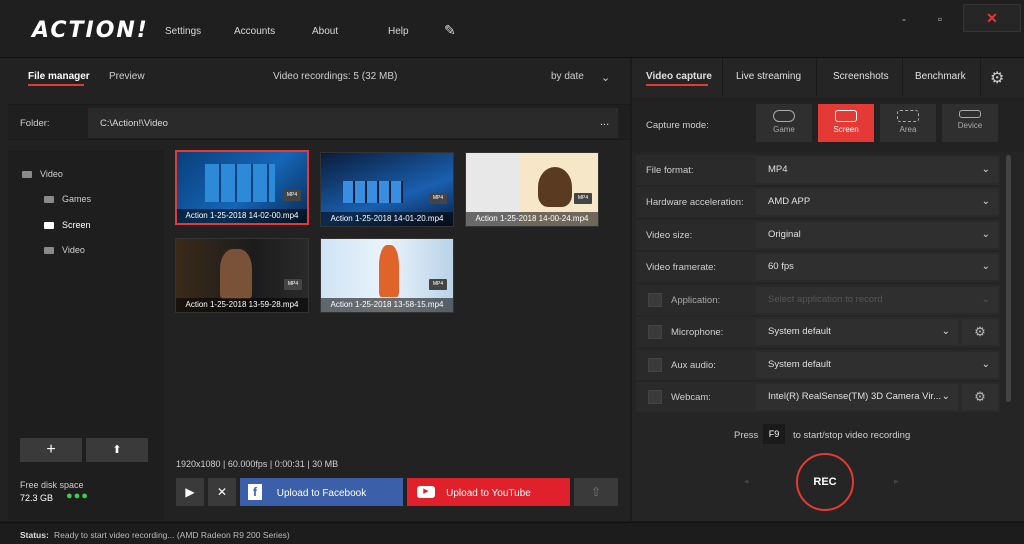 The height and width of the screenshot is (544, 1024). What do you see at coordinates (940, 20) in the screenshot?
I see `restore-button: ▫` at bounding box center [940, 20].